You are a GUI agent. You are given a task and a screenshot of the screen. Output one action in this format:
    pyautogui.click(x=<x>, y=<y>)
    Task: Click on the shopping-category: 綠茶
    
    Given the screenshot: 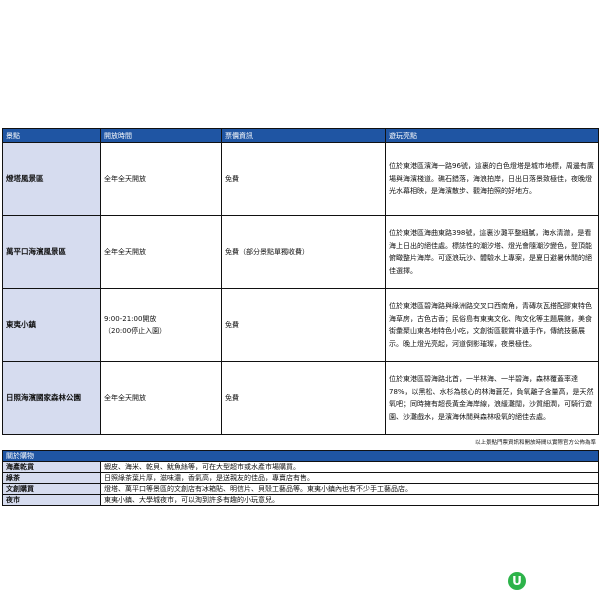 What is the action you would take?
    pyautogui.click(x=51, y=478)
    